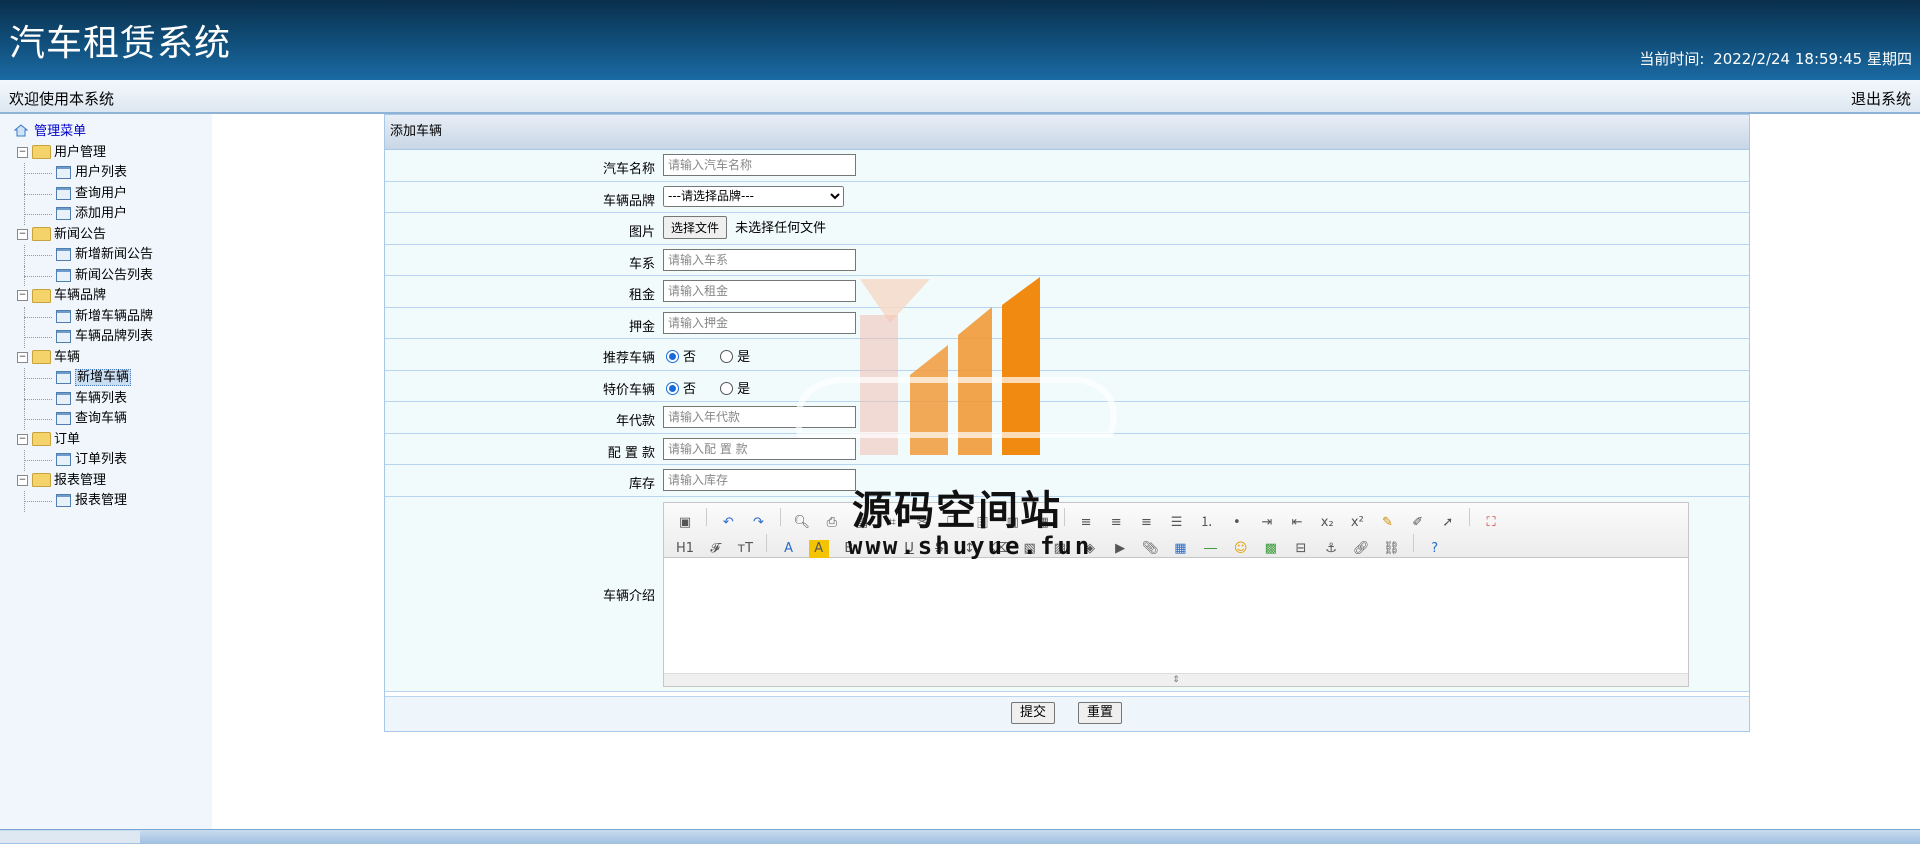 This screenshot has height=844, width=1920. What do you see at coordinates (672, 356) in the screenshot?
I see `radio-checked-icon` at bounding box center [672, 356].